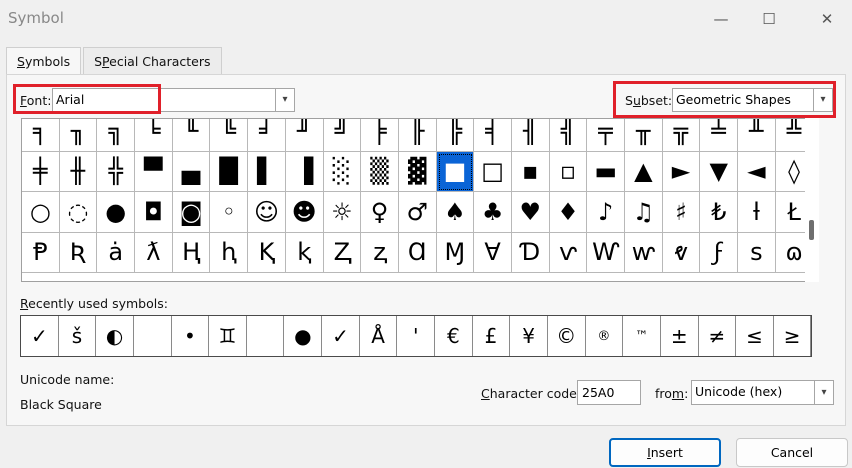 Image resolution: width=852 pixels, height=468 pixels. I want to click on symbol-cell: ░, so click(342, 171).